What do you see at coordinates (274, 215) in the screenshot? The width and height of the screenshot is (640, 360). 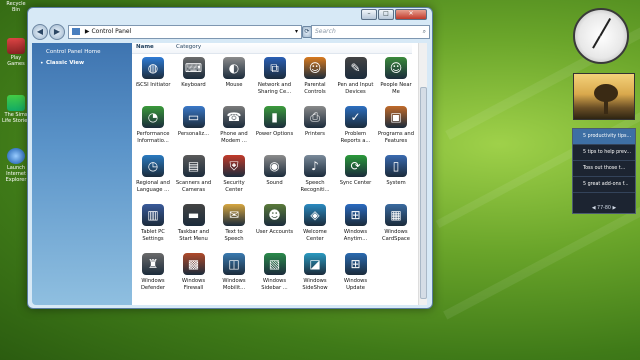 I see `users-icon: ☻` at bounding box center [274, 215].